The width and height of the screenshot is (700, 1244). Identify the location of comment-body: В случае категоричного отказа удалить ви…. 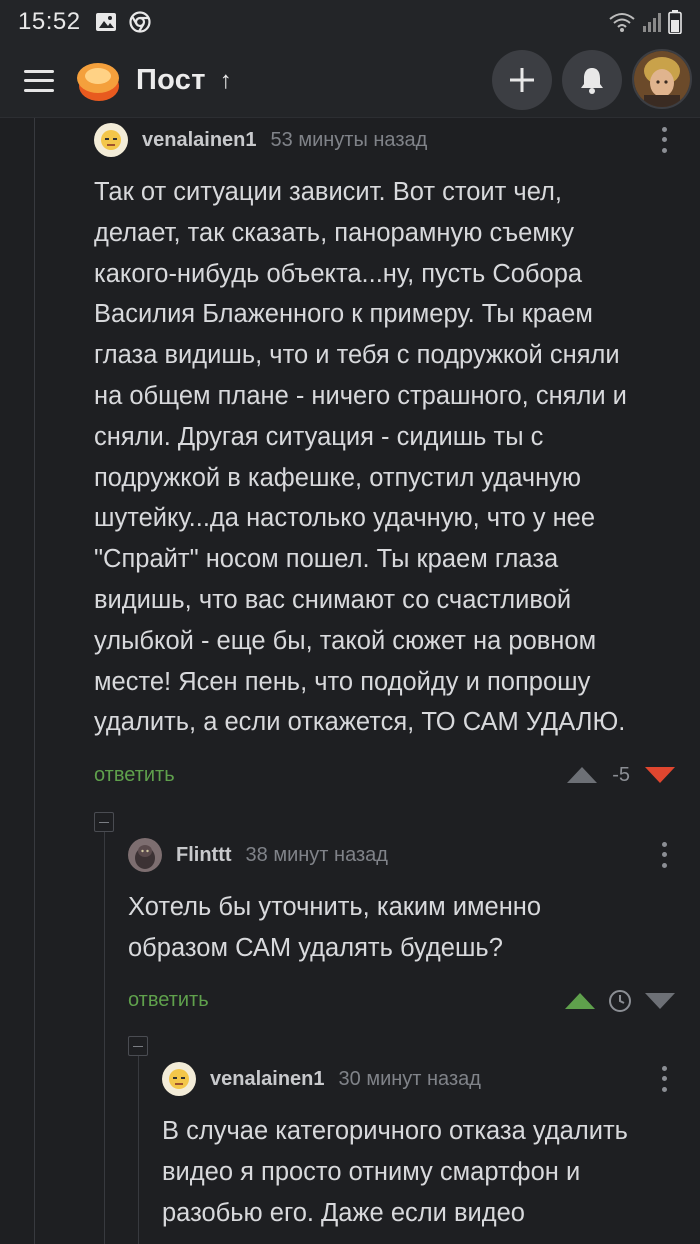
(395, 1172).